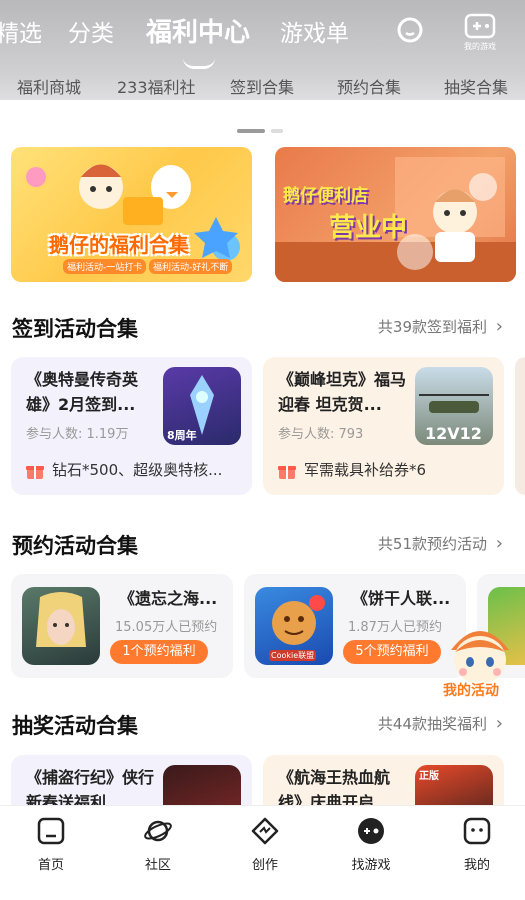 The height and width of the screenshot is (900, 525). I want to click on lottery-see-all-link: 共44款抽奖福利 ›, so click(440, 723).